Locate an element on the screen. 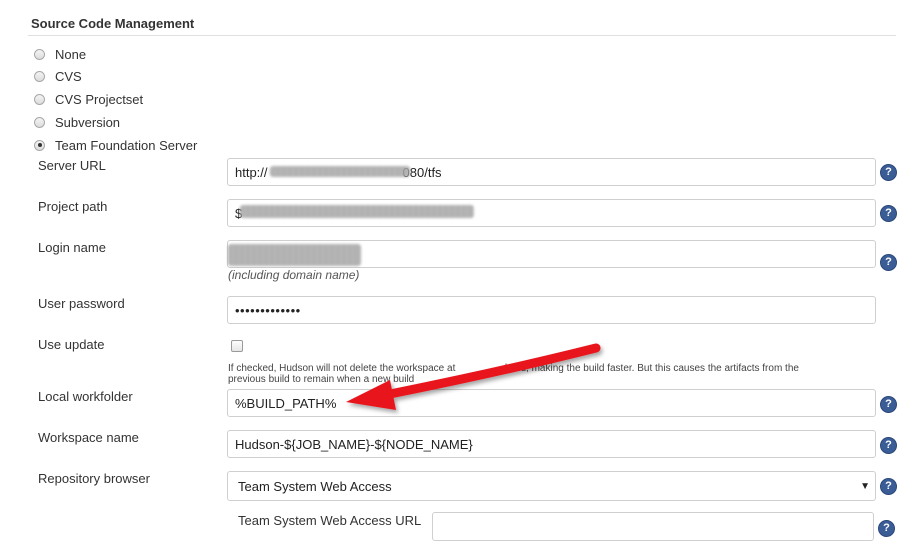 Image resolution: width=909 pixels, height=547 pixels. radio-label-tfs: Team Foundation Server is located at coordinates (126, 145).